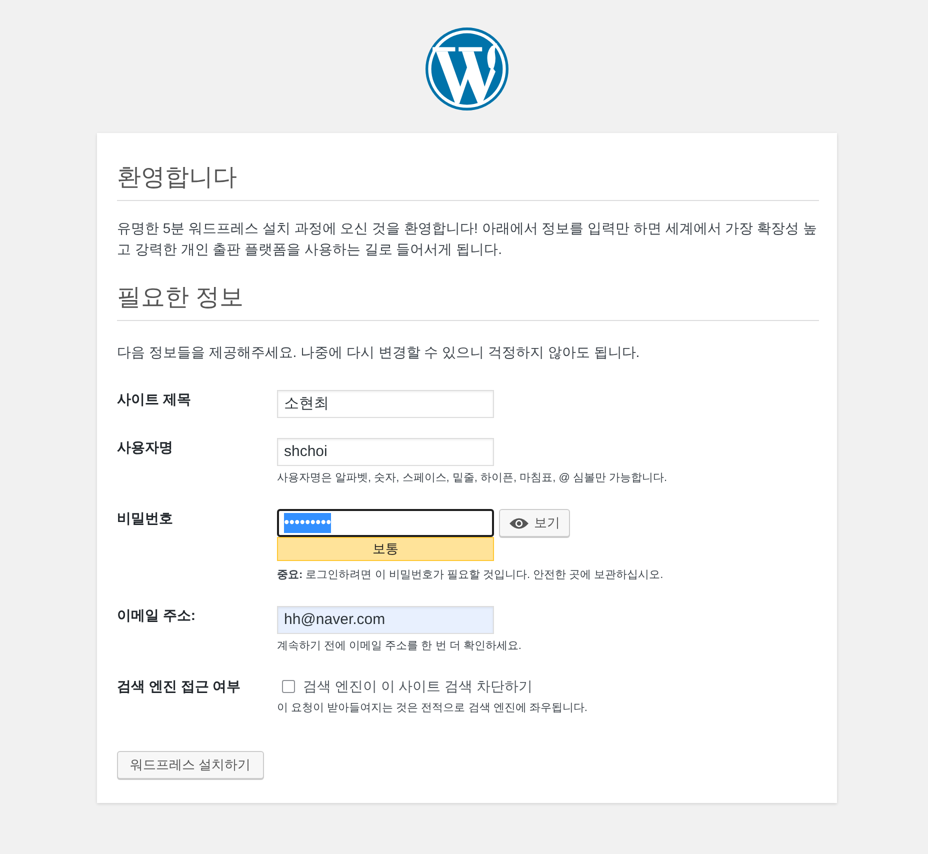 This screenshot has width=928, height=854. Describe the element at coordinates (432, 708) in the screenshot. I see `field-description: 이 요청이 받아들여지는 것은 전적으로 검색 엔진에 좌우됩니다.` at that location.